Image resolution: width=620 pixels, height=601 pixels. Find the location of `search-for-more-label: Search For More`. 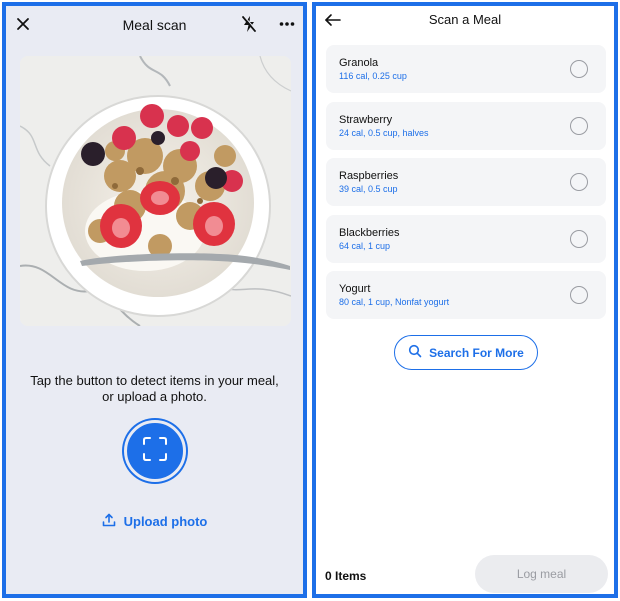

search-for-more-label: Search For More is located at coordinates (476, 352).